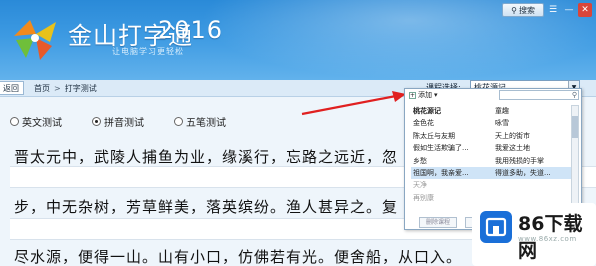 This screenshot has width=596, height=266. Describe the element at coordinates (353, 103) in the screenshot. I see `annotation-arrow-icon` at that location.